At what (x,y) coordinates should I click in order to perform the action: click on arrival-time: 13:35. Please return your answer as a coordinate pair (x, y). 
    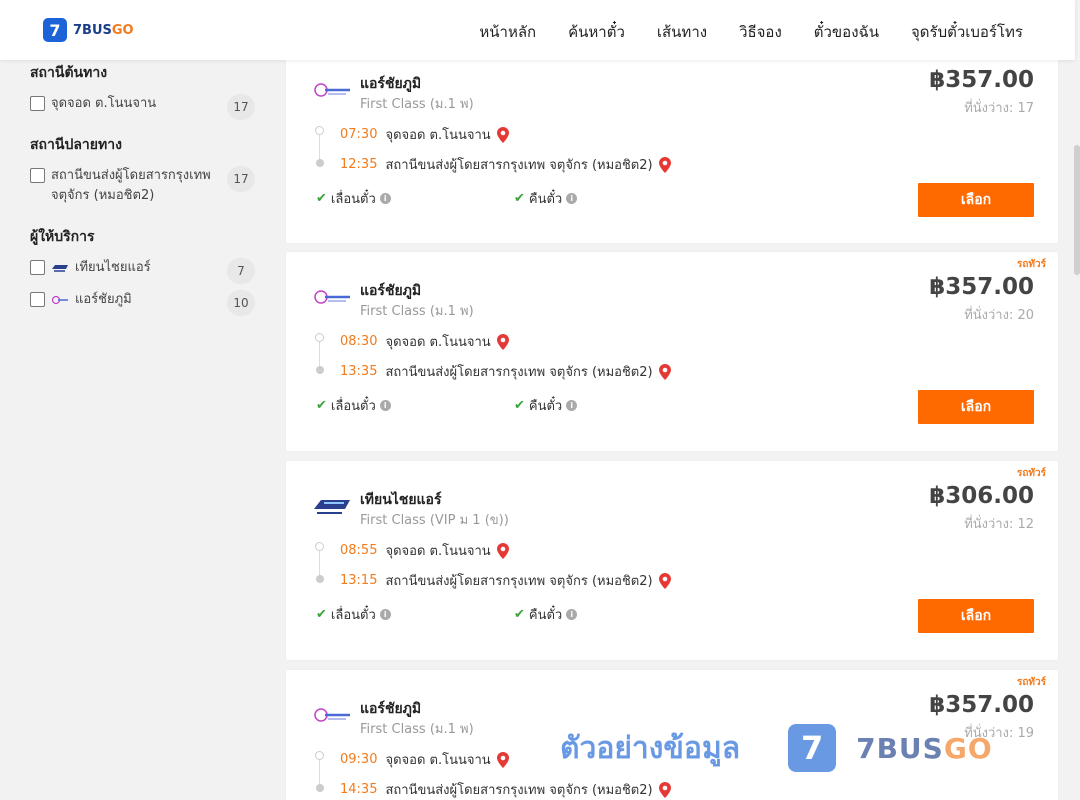
    Looking at the image, I should click on (359, 371).